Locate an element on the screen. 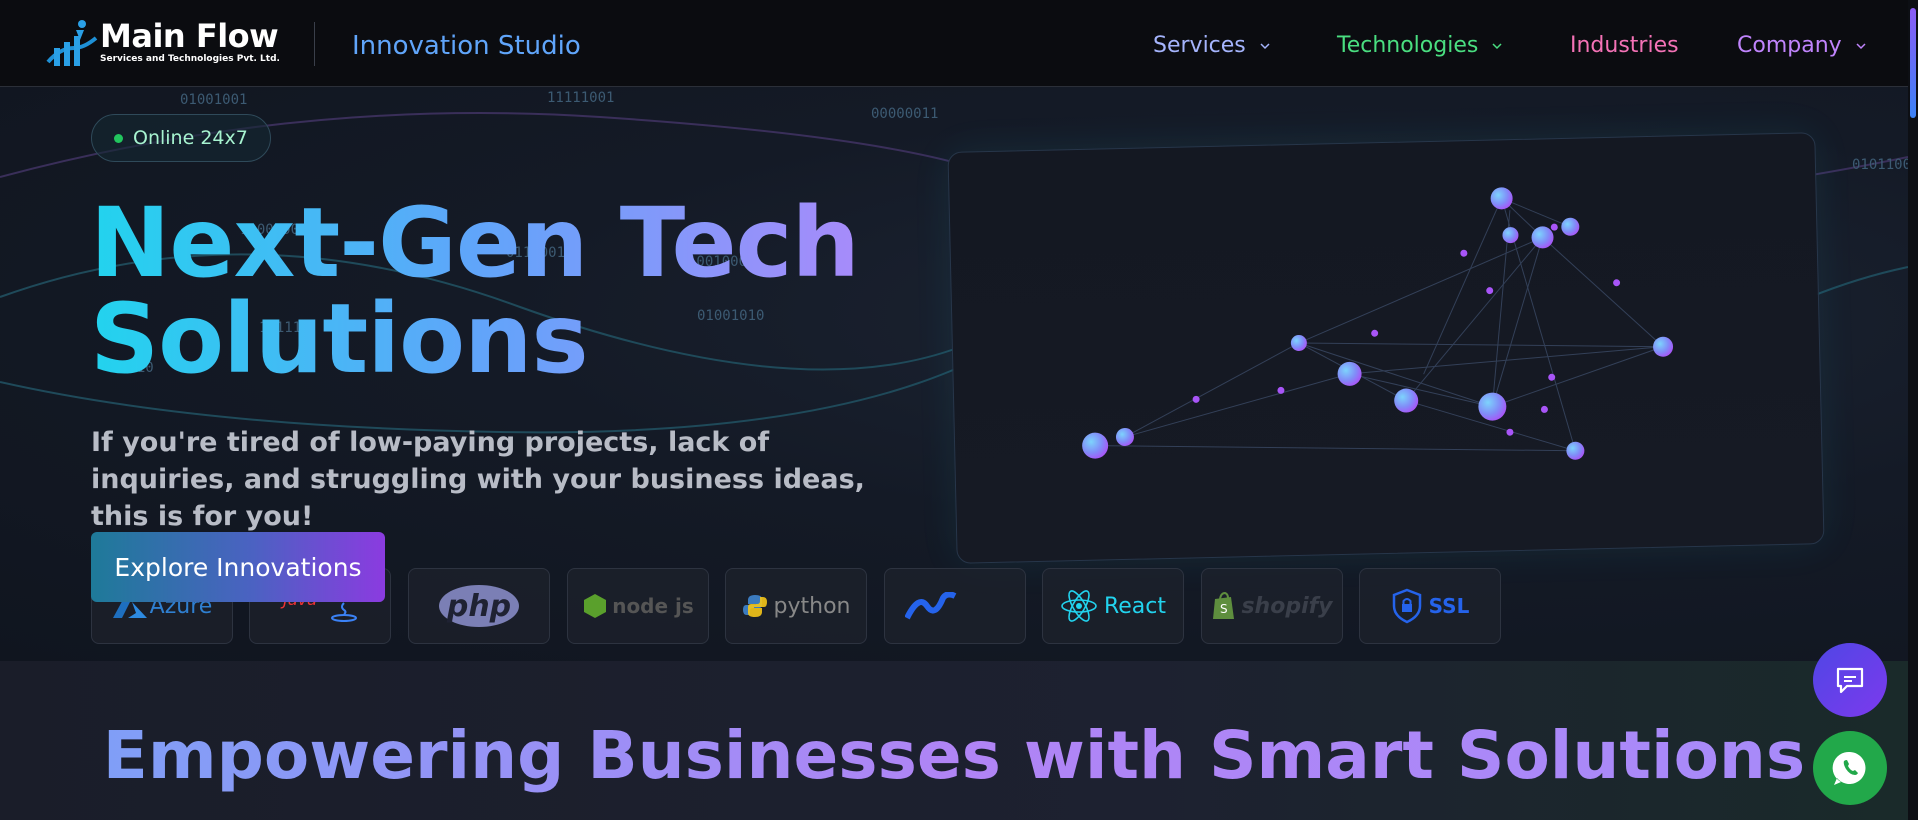 The width and height of the screenshot is (1918, 820). tech-card-ssl: SSL is located at coordinates (1430, 606).